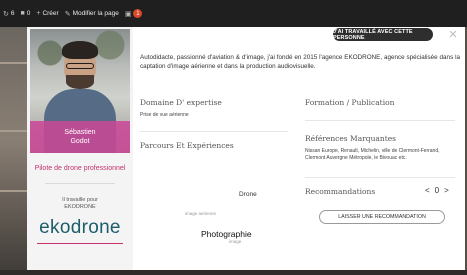 This screenshot has height=275, width=467. What do you see at coordinates (80, 141) in the screenshot?
I see `profile-last-name: Godot` at bounding box center [80, 141].